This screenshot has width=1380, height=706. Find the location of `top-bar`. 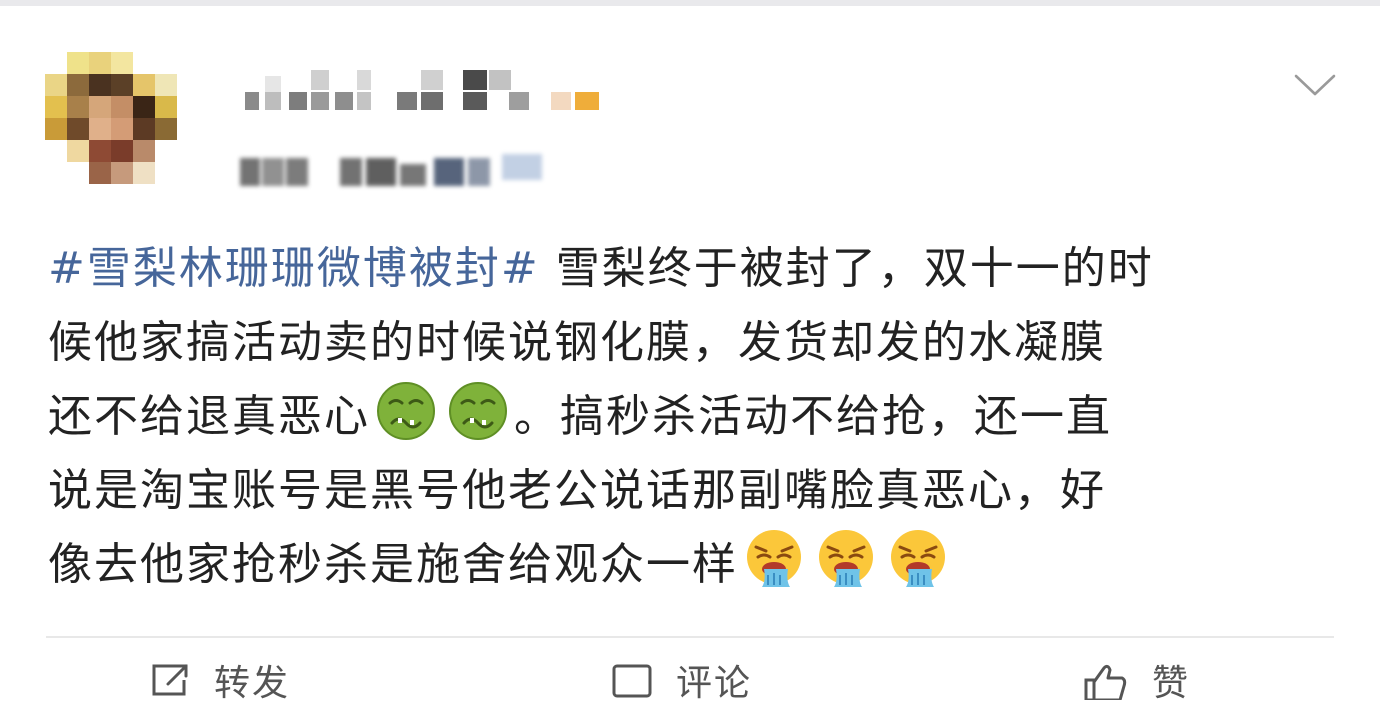

top-bar is located at coordinates (690, 3).